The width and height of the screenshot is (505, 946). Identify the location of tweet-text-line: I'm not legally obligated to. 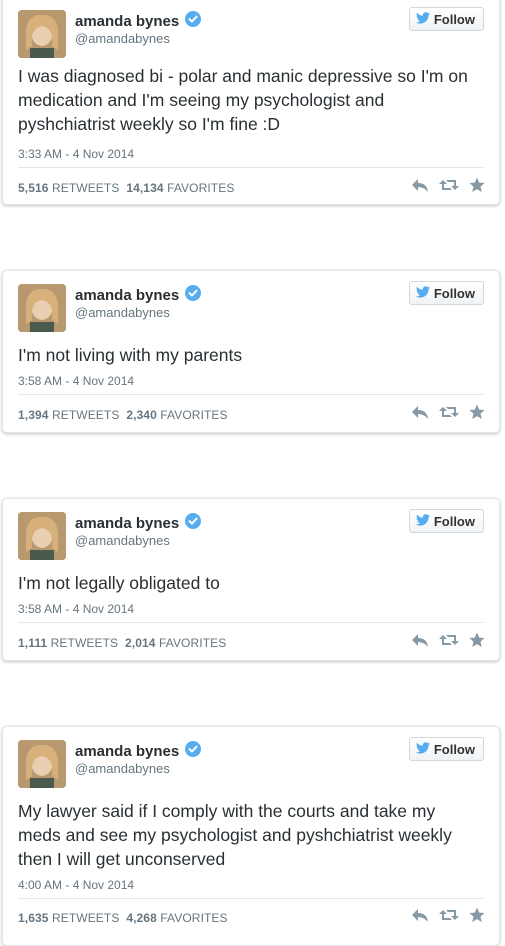
(119, 583).